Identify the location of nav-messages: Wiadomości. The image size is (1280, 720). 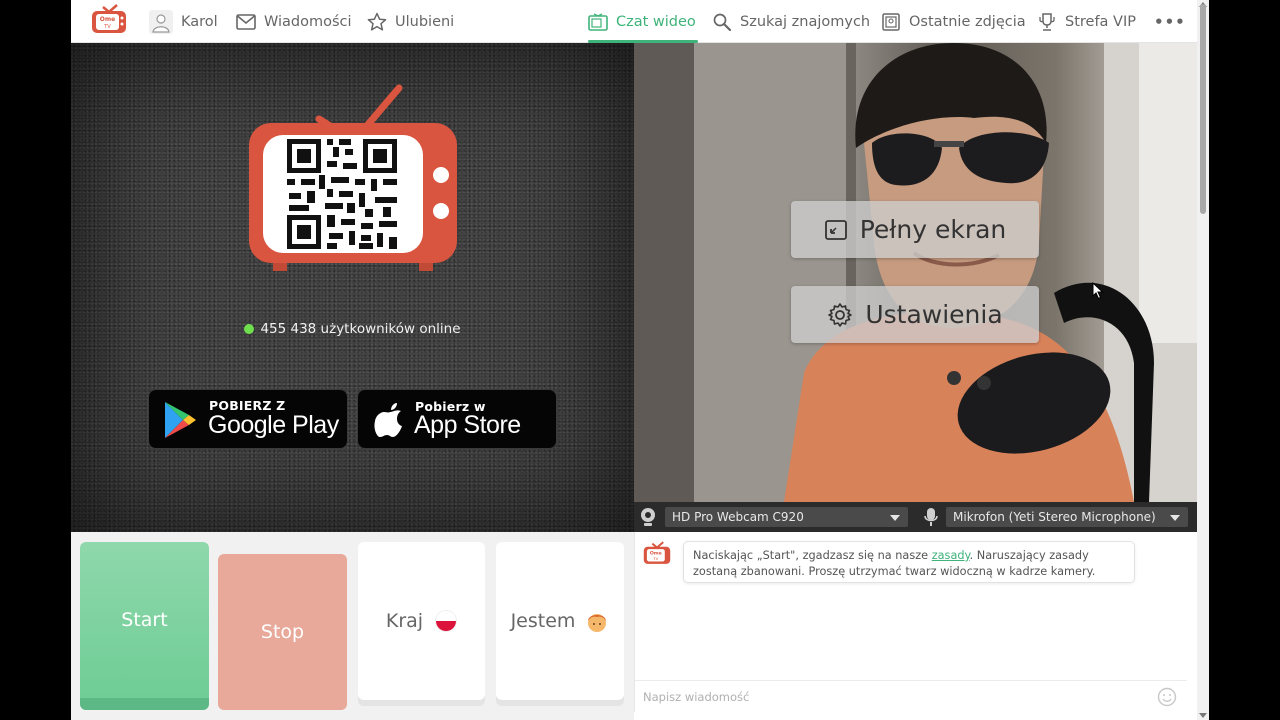
(294, 21).